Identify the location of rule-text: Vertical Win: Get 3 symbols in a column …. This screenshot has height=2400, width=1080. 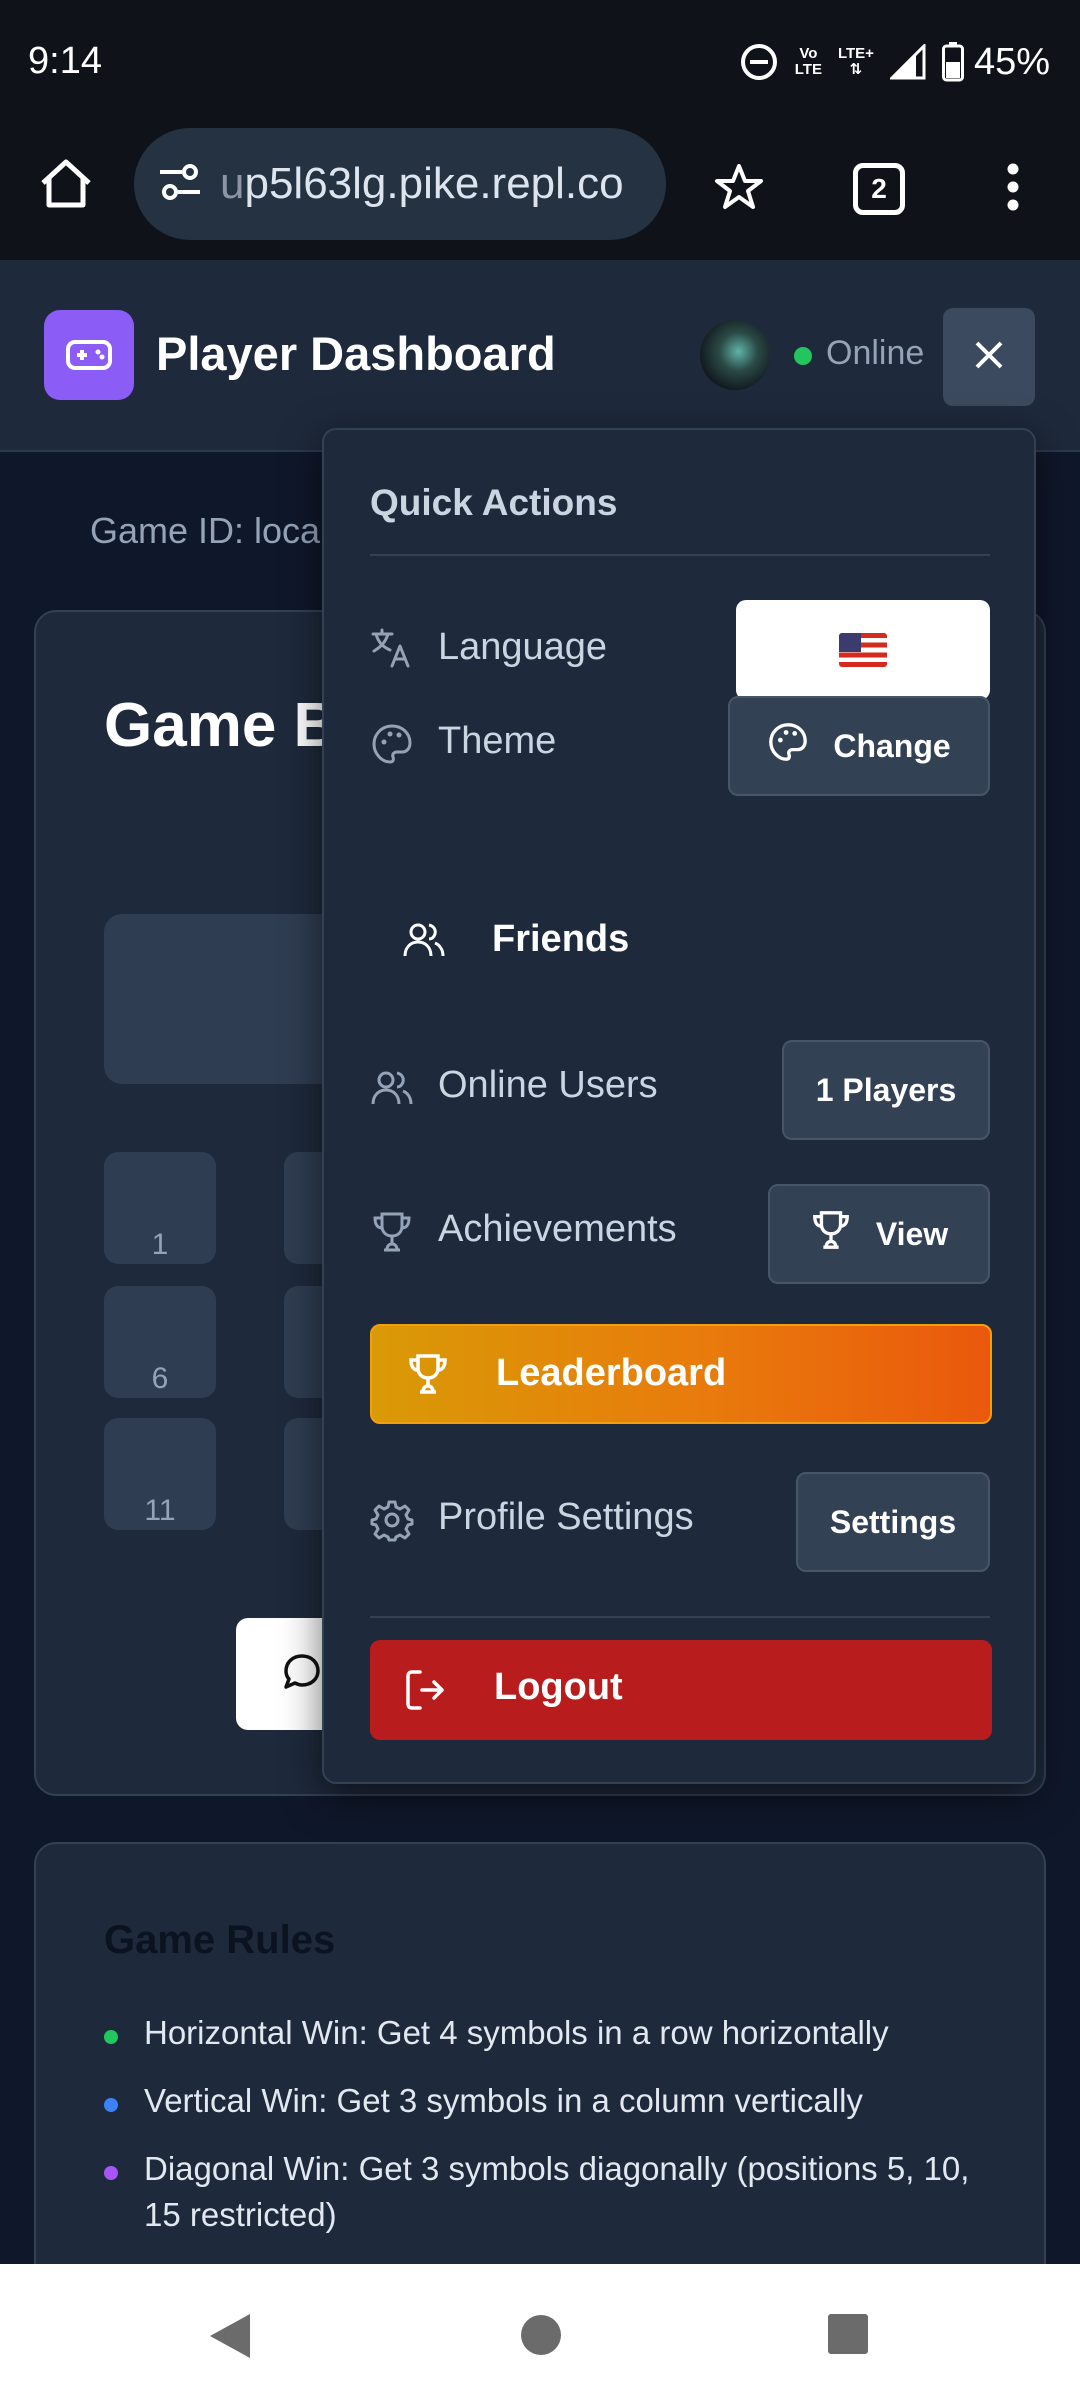
(503, 2100).